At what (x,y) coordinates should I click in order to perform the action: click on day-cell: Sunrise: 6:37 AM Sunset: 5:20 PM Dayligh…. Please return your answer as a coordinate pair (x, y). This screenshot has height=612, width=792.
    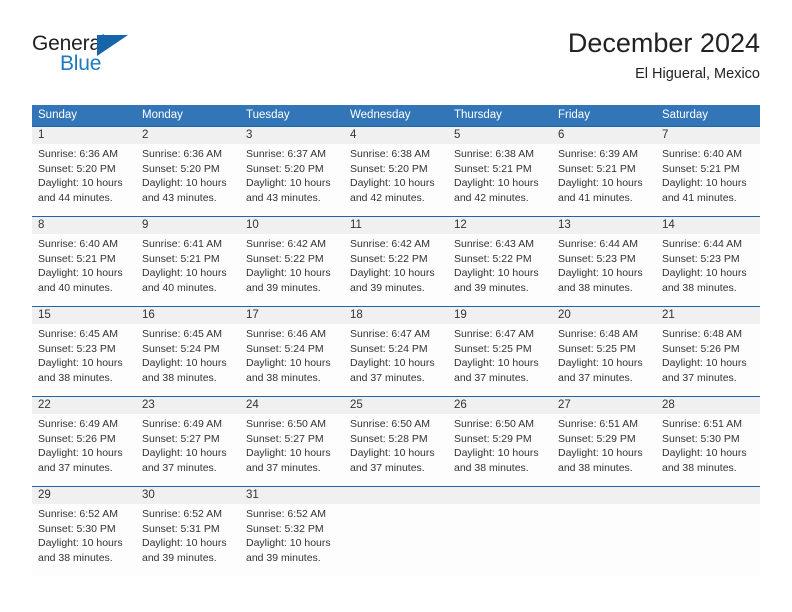
    Looking at the image, I should click on (292, 180).